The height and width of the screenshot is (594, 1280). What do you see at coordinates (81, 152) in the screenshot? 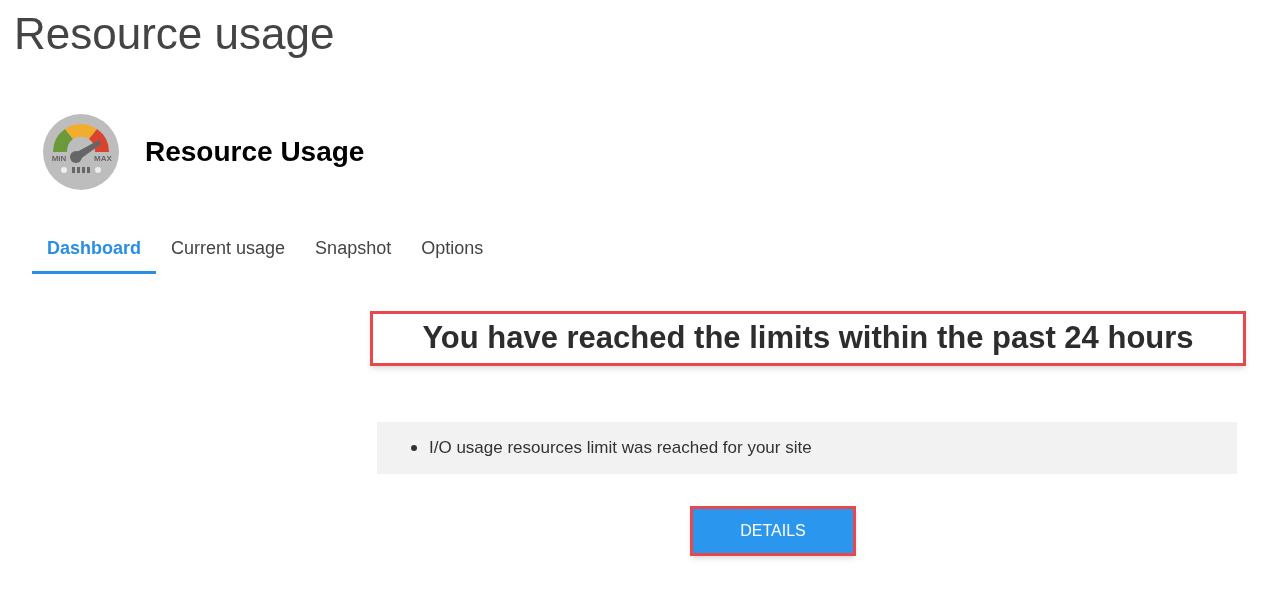
I see `gauge-icon: MIN MAX` at bounding box center [81, 152].